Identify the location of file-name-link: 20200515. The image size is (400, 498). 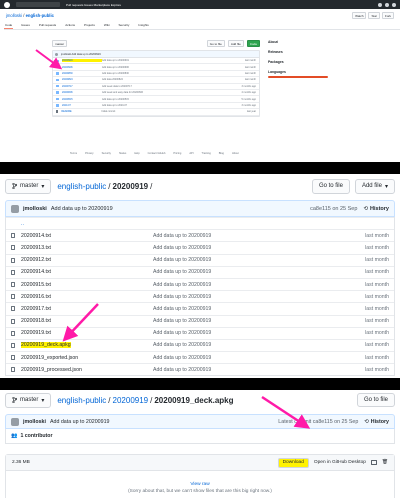
(82, 99).